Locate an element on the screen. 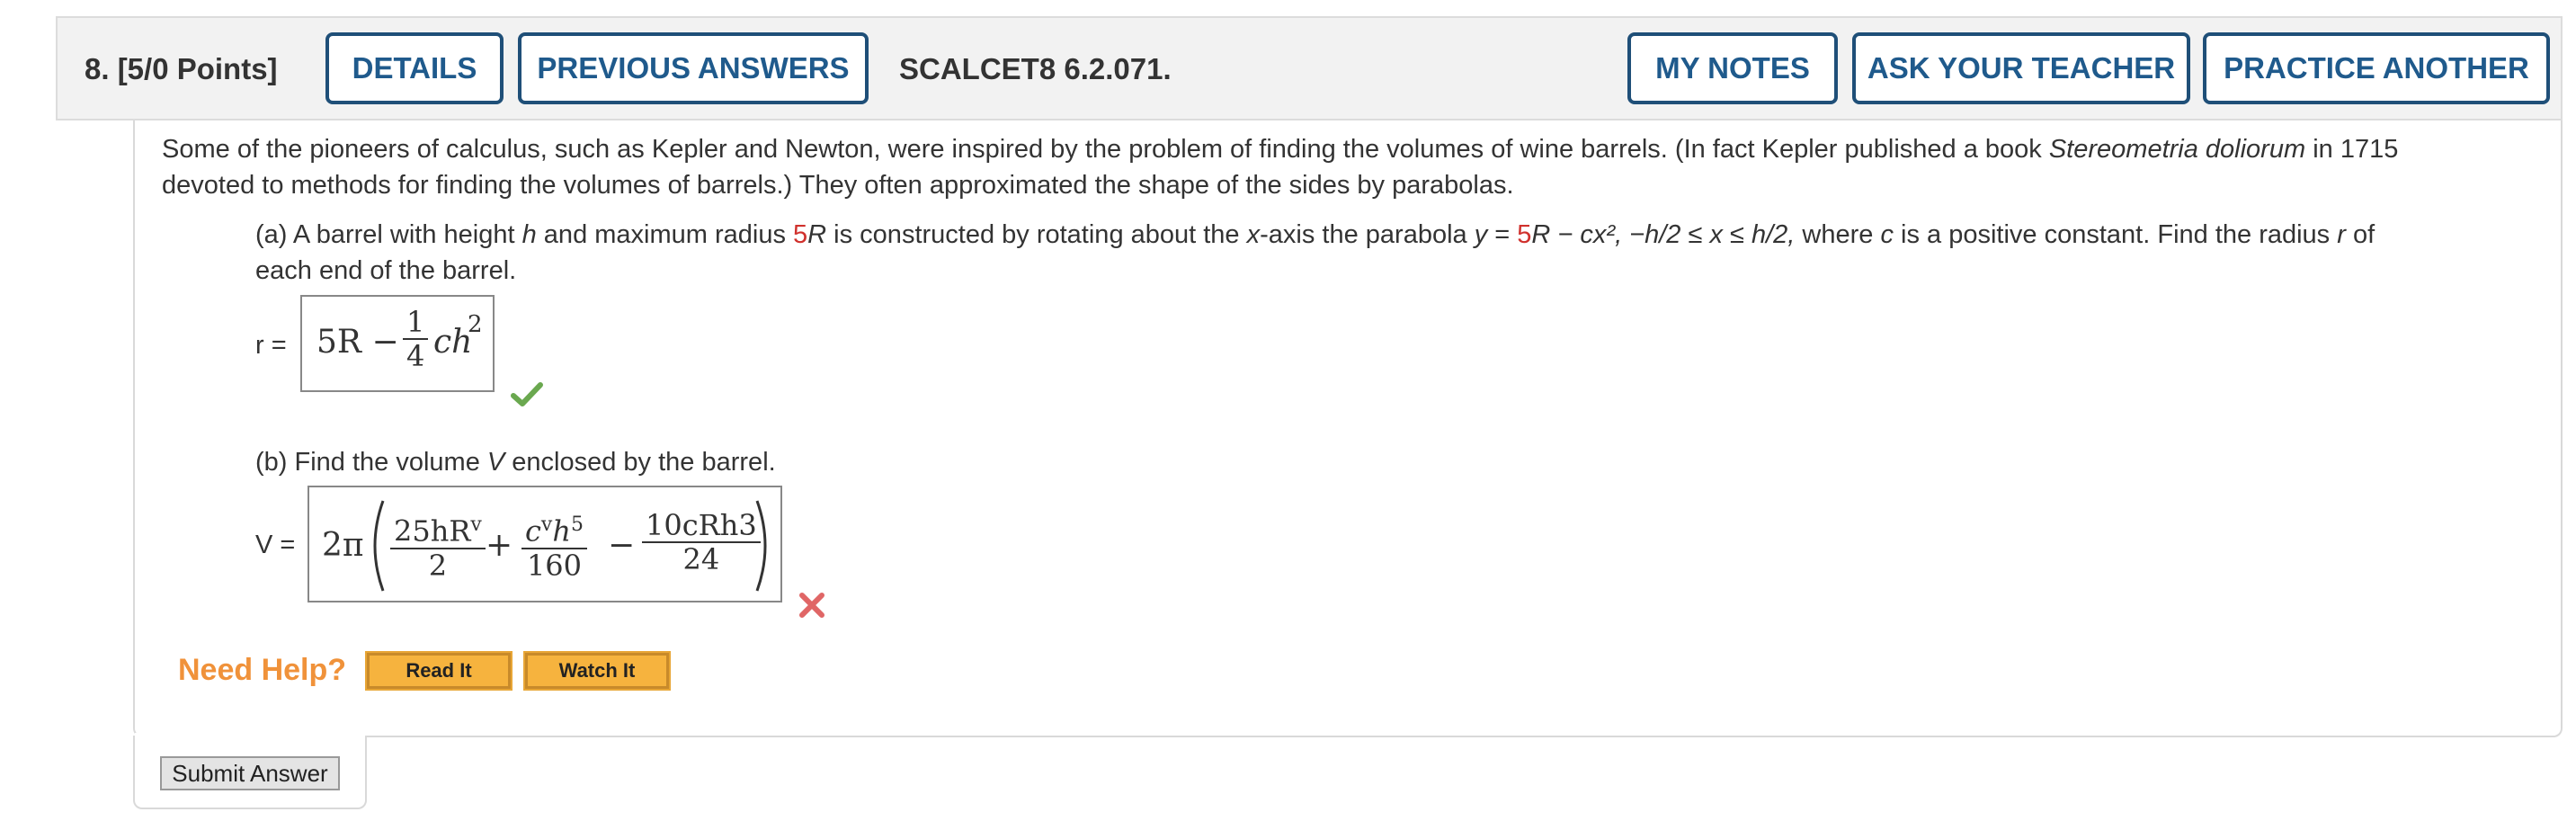 The width and height of the screenshot is (2576, 821). part-a-text: of is located at coordinates (2360, 234).